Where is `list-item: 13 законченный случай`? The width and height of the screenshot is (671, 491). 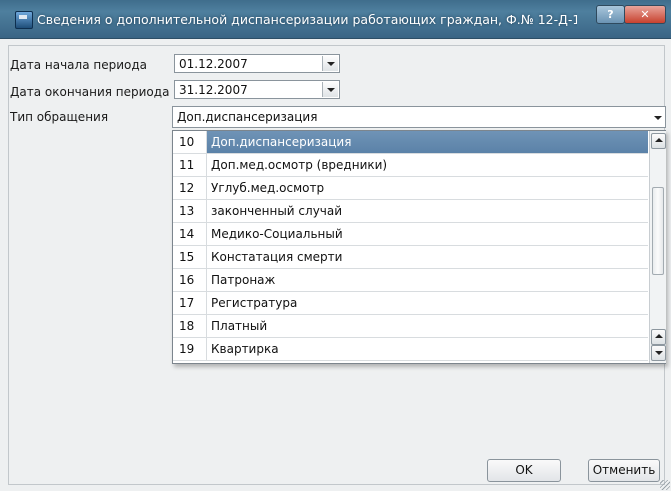 list-item: 13 законченный случай is located at coordinates (410, 211).